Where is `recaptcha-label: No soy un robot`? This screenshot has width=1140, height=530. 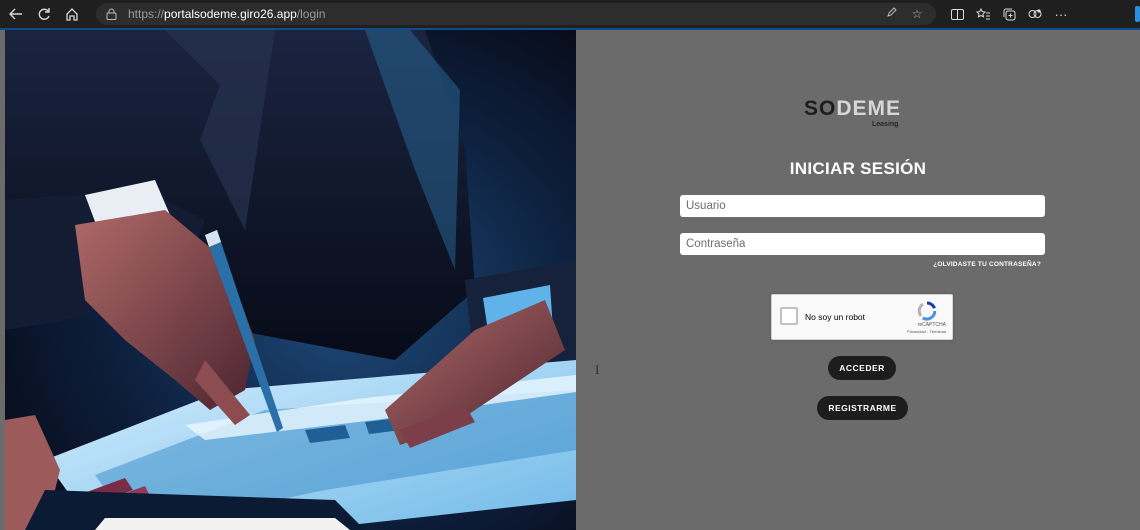 recaptcha-label: No soy un robot is located at coordinates (835, 317).